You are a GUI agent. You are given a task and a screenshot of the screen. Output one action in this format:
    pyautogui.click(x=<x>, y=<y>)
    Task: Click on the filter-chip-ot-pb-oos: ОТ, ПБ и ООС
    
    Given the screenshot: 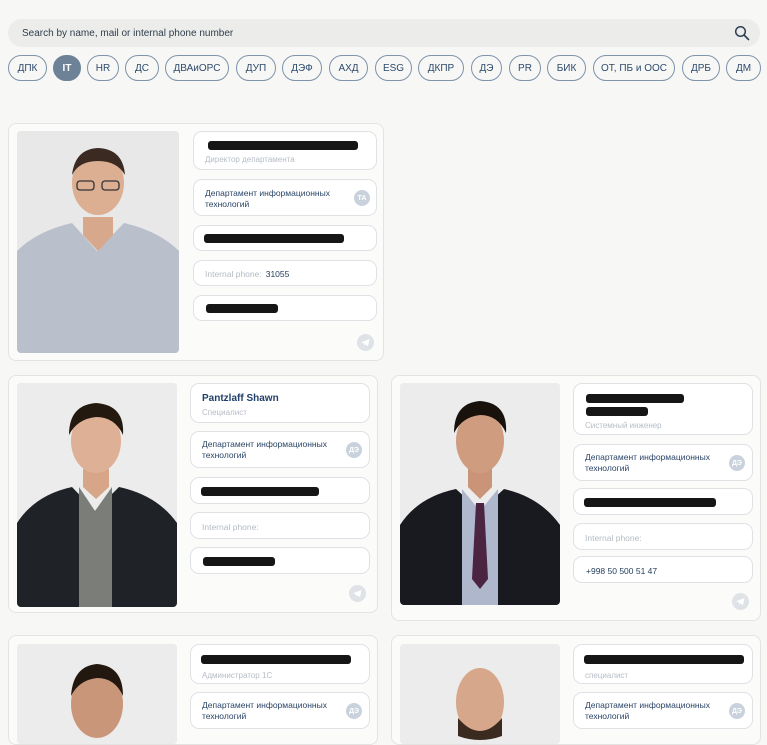 What is the action you would take?
    pyautogui.click(x=634, y=68)
    